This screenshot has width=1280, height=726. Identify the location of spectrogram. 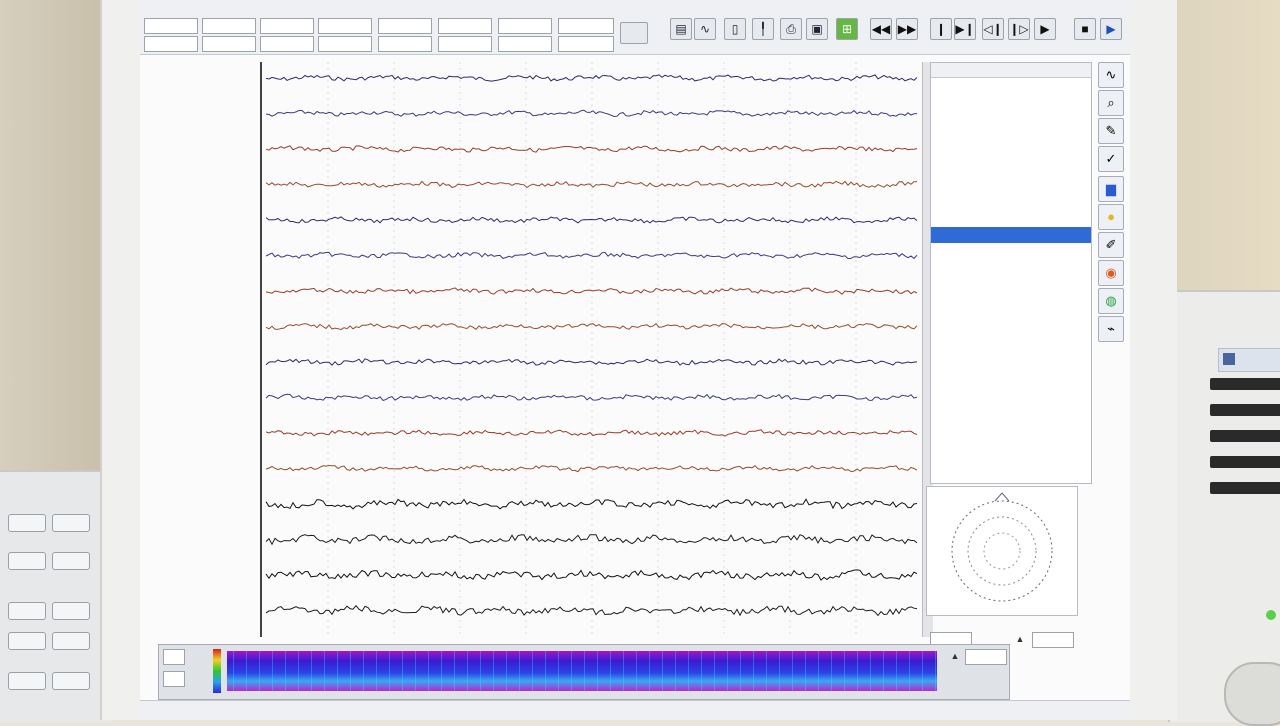
(582, 671).